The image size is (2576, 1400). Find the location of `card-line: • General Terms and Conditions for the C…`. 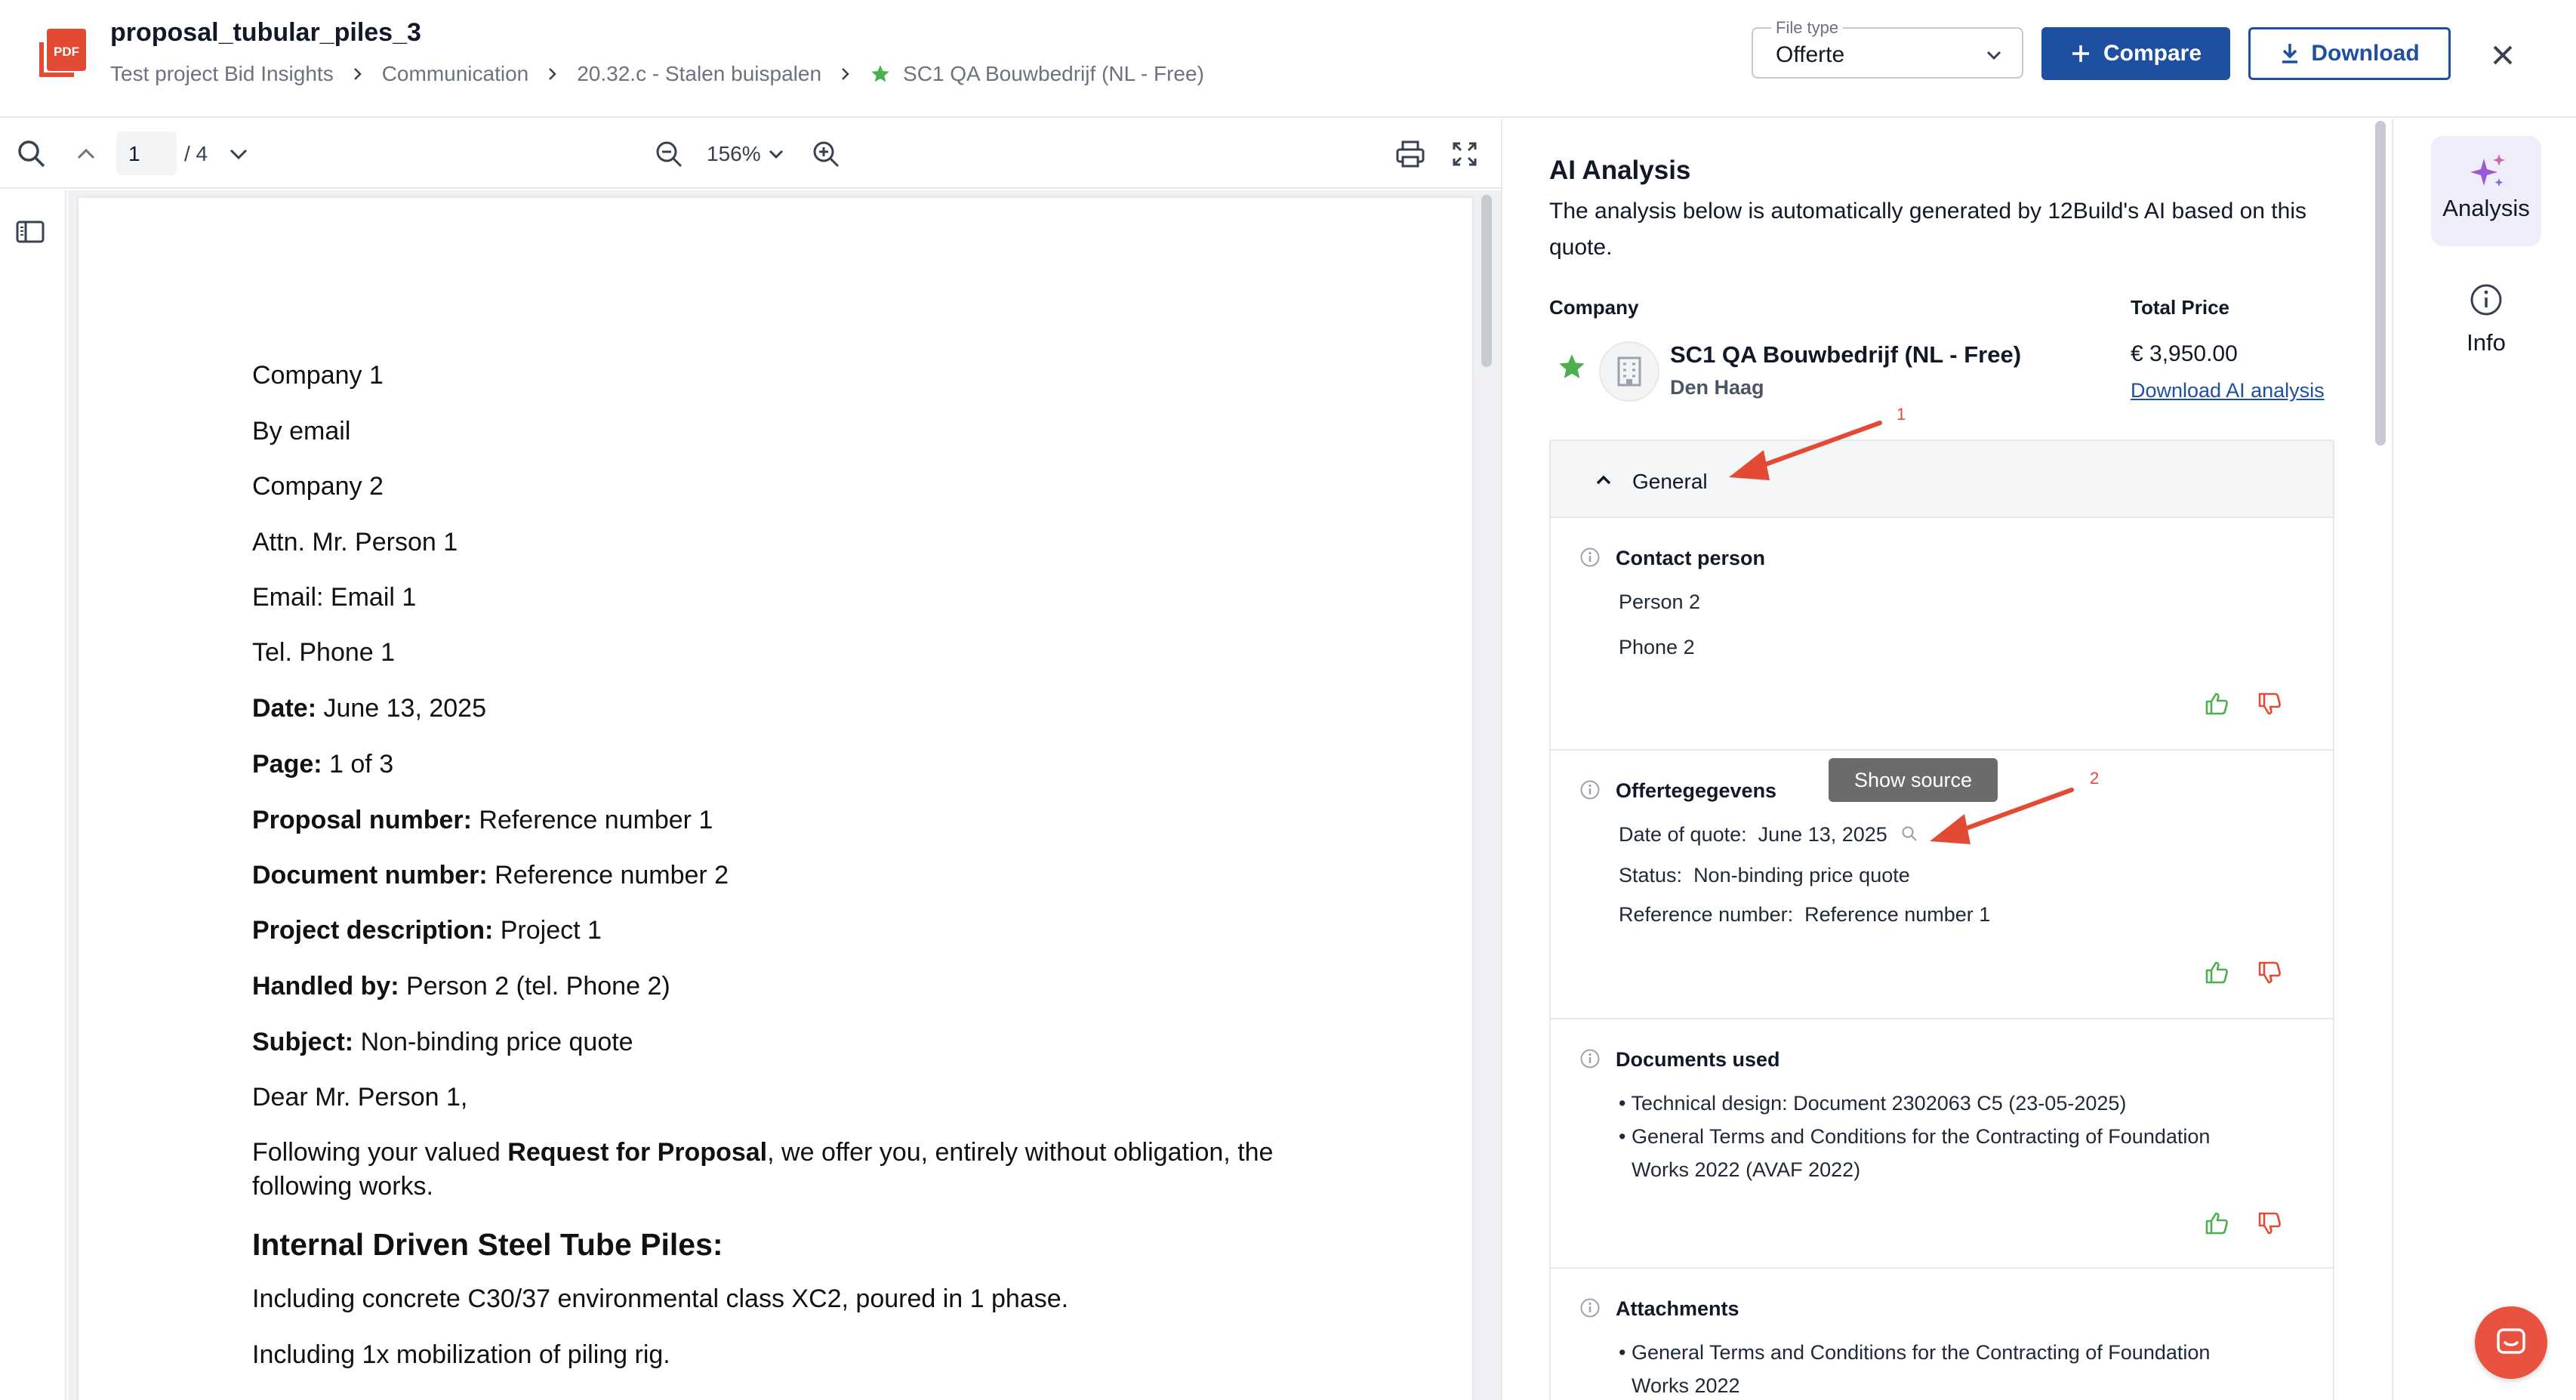

card-line: • General Terms and Conditions for the C… is located at coordinates (1915, 1352).